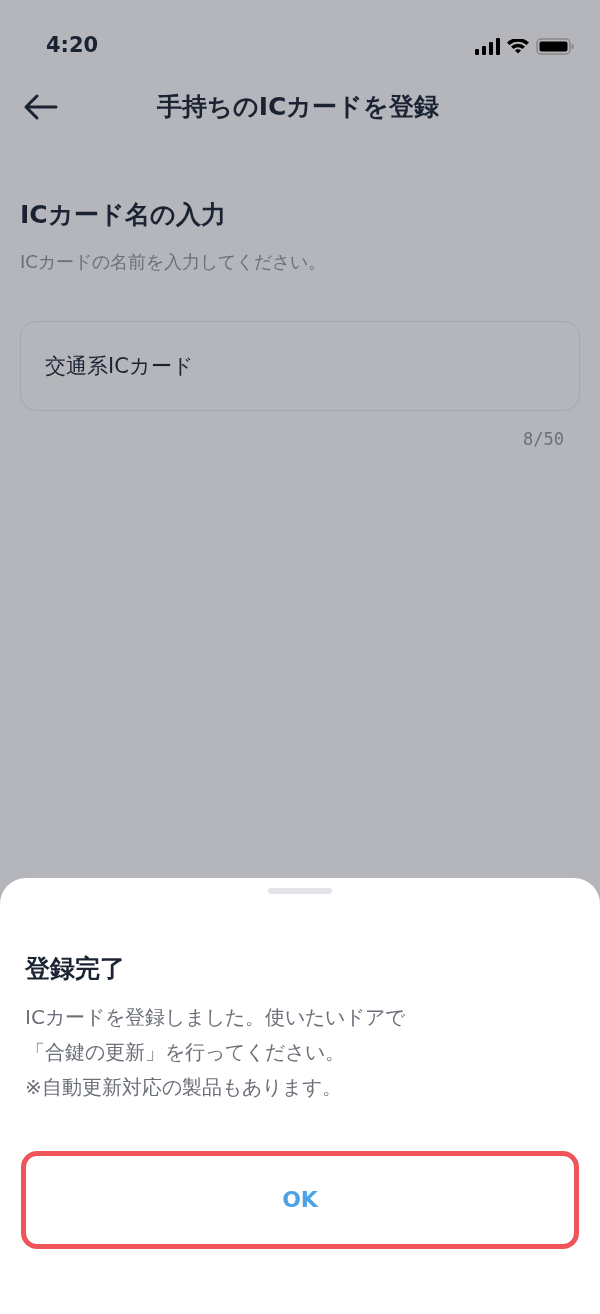 The height and width of the screenshot is (1314, 600). Describe the element at coordinates (40, 107) in the screenshot. I see `back-arrow-icon` at that location.